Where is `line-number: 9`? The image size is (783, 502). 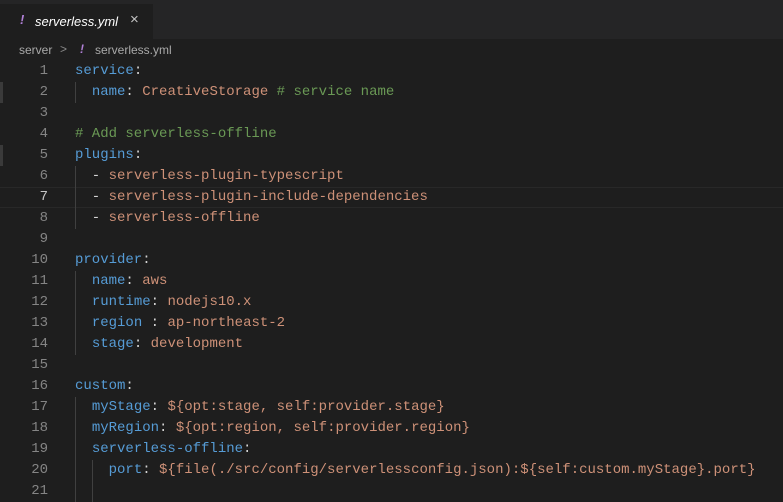
line-number: 9 is located at coordinates (43, 239).